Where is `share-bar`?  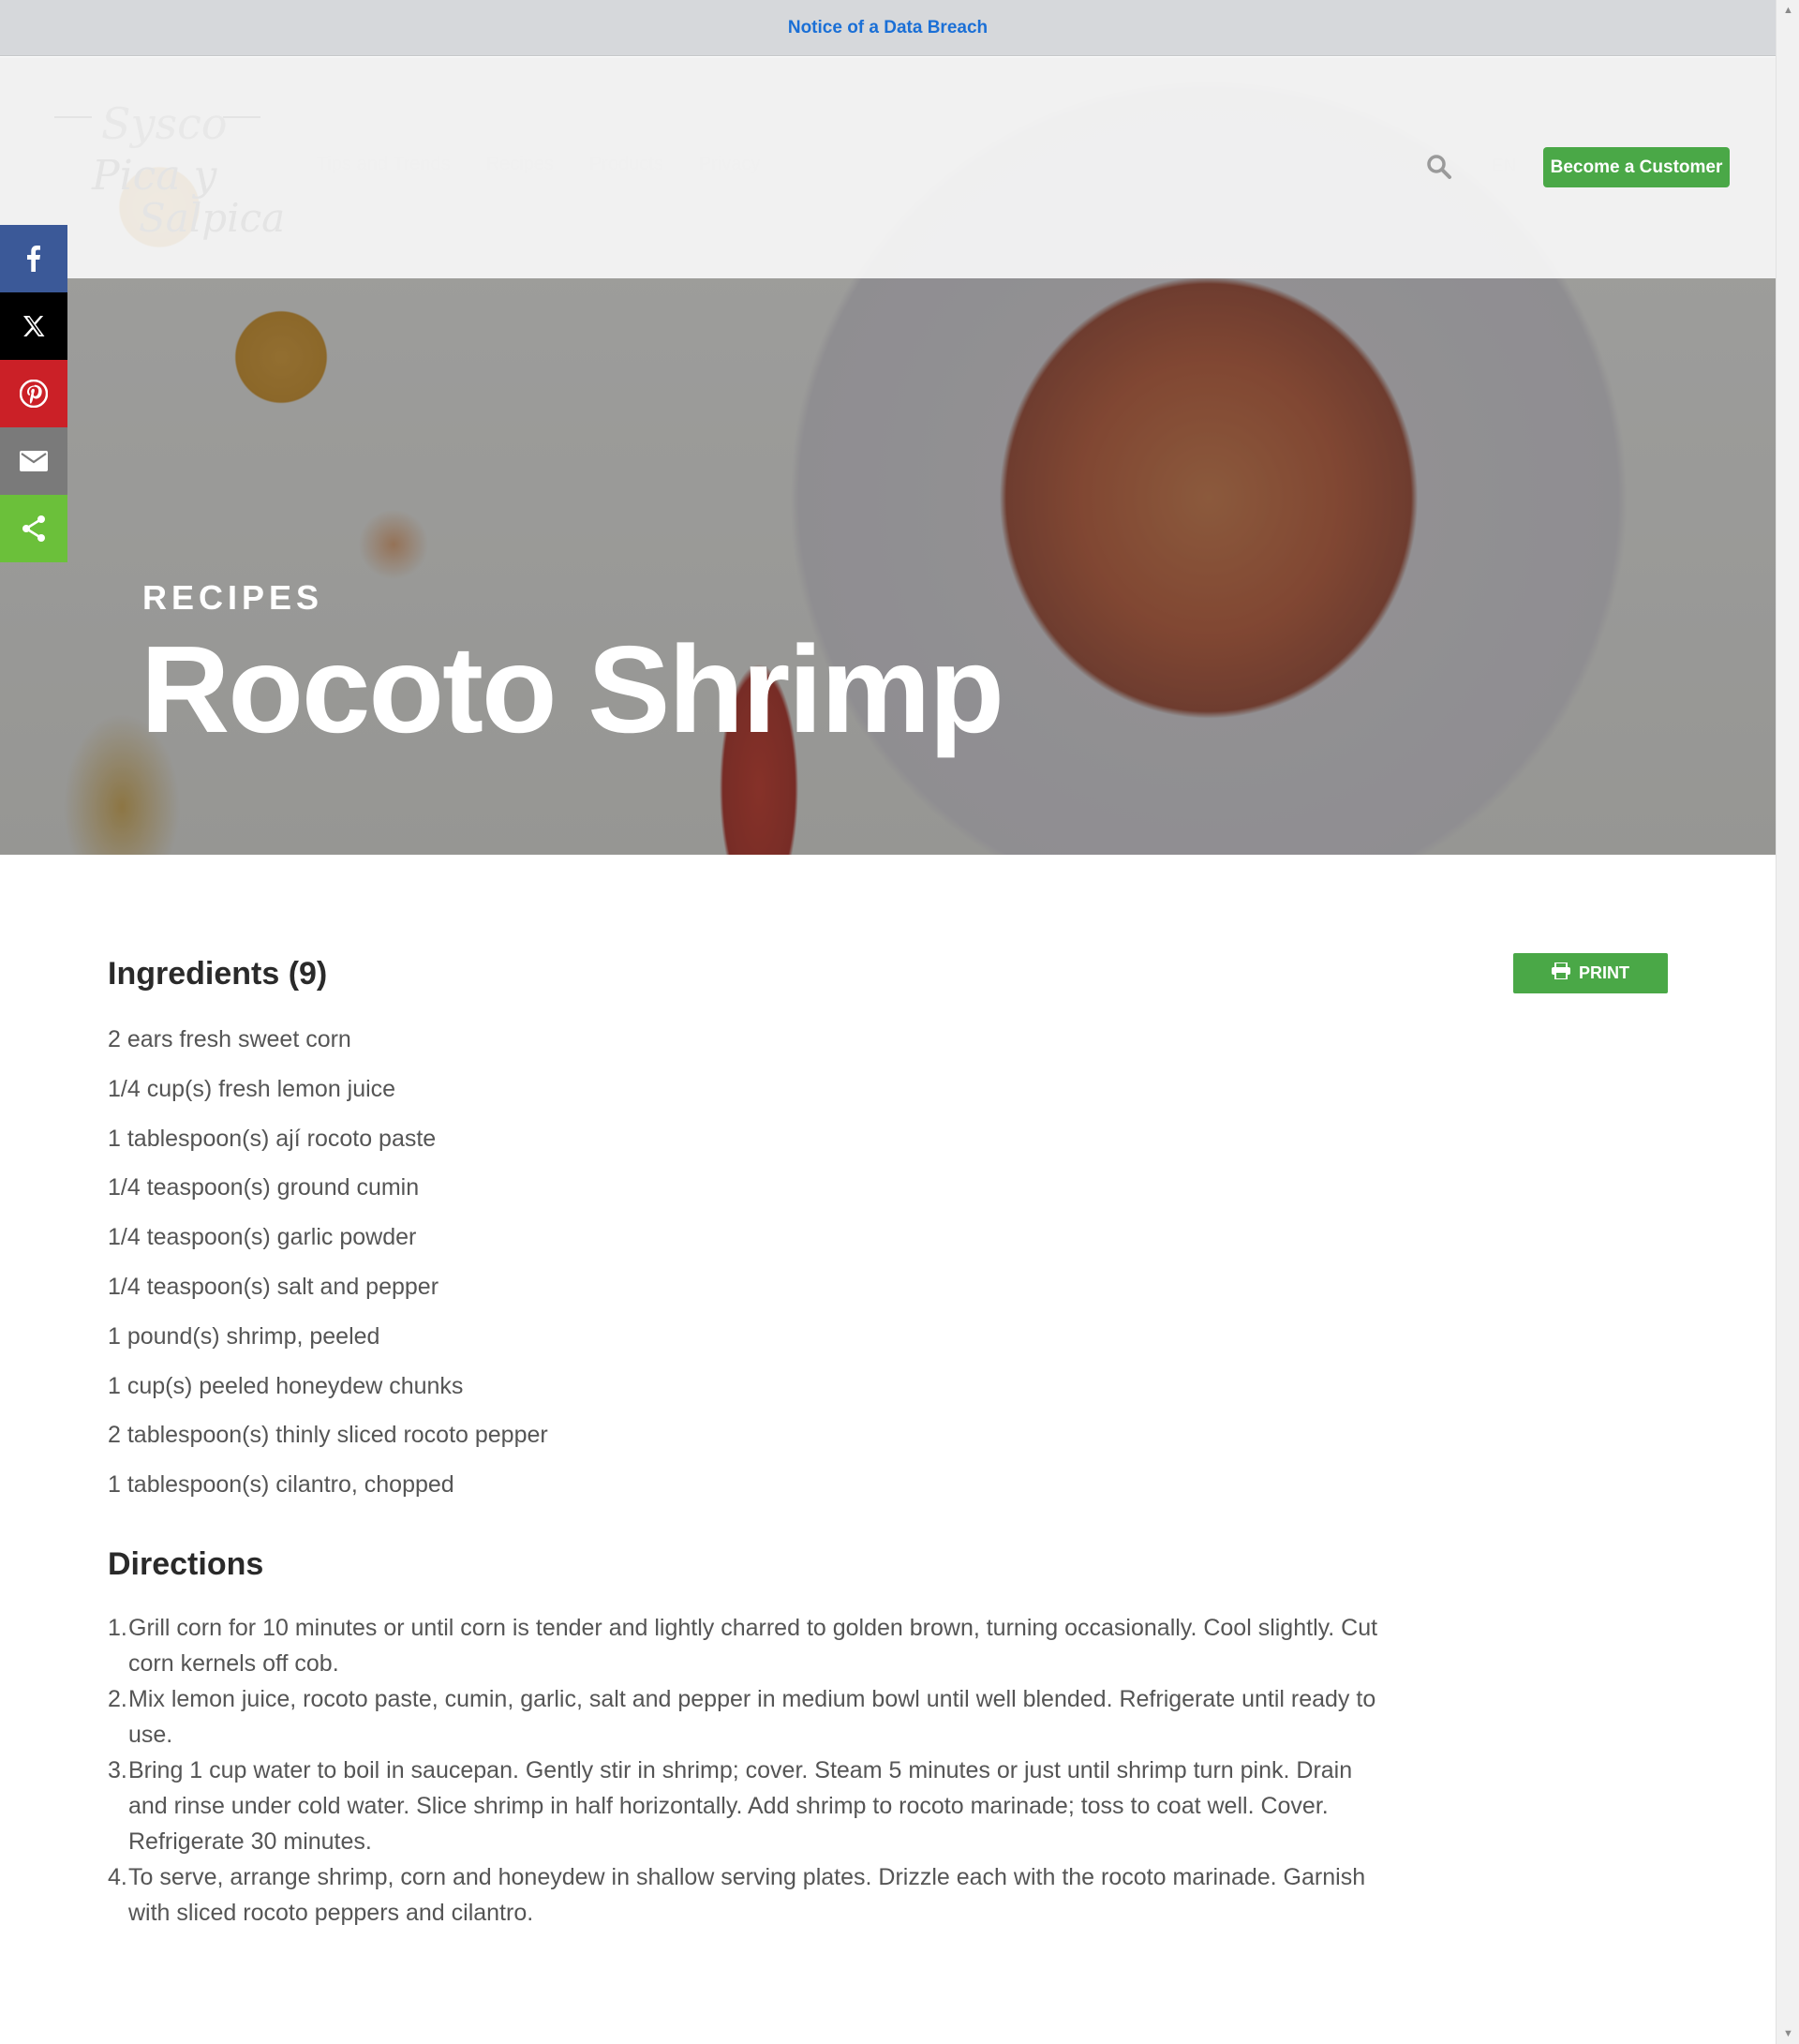 share-bar is located at coordinates (33, 394).